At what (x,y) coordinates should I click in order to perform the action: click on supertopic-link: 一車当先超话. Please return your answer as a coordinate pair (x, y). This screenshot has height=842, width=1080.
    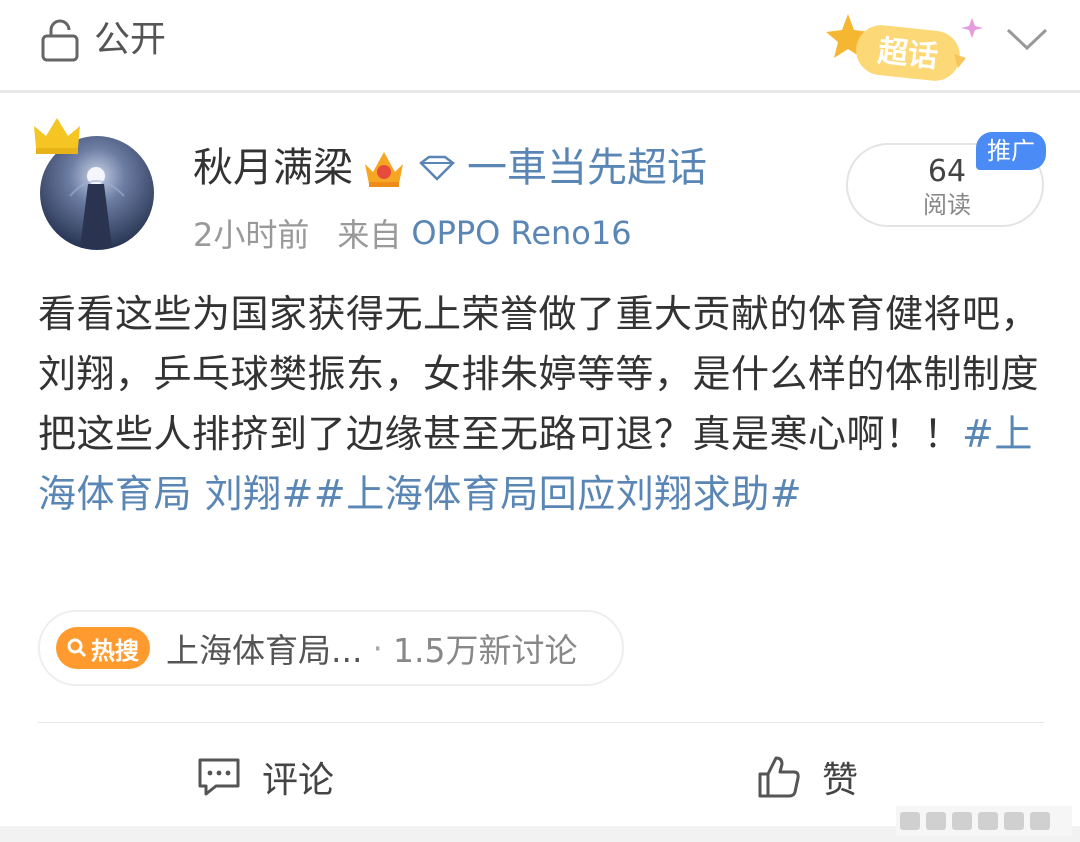
    Looking at the image, I should click on (587, 168).